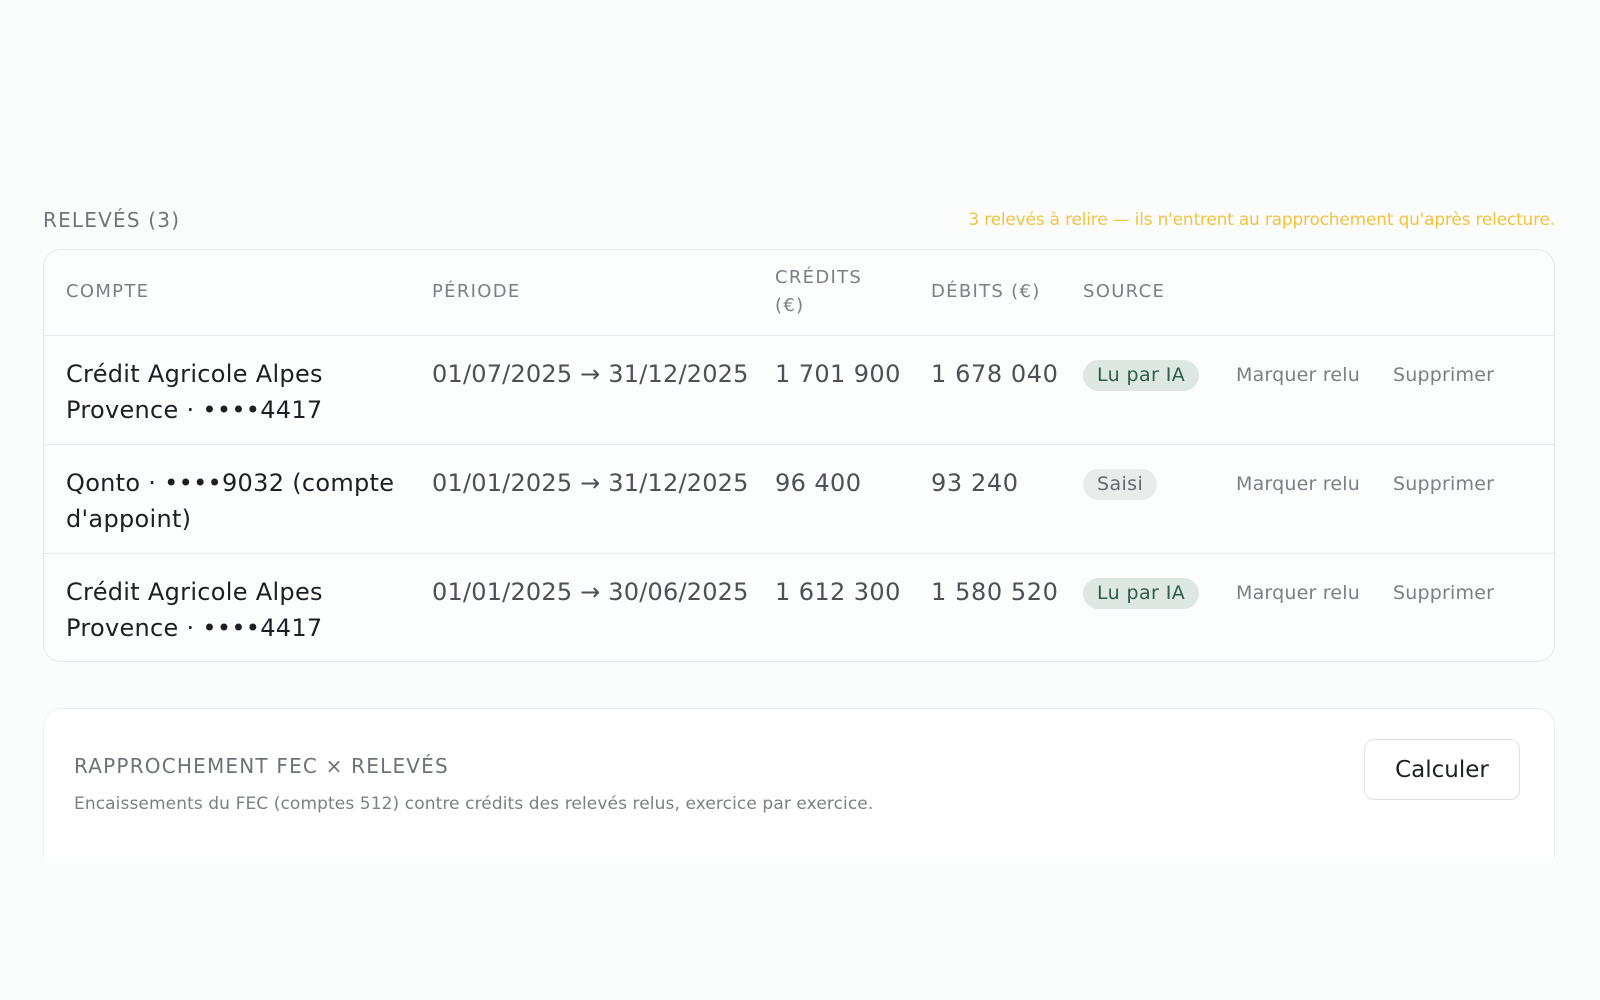  What do you see at coordinates (476, 291) in the screenshot?
I see `column-header-period: PÉRIODE` at bounding box center [476, 291].